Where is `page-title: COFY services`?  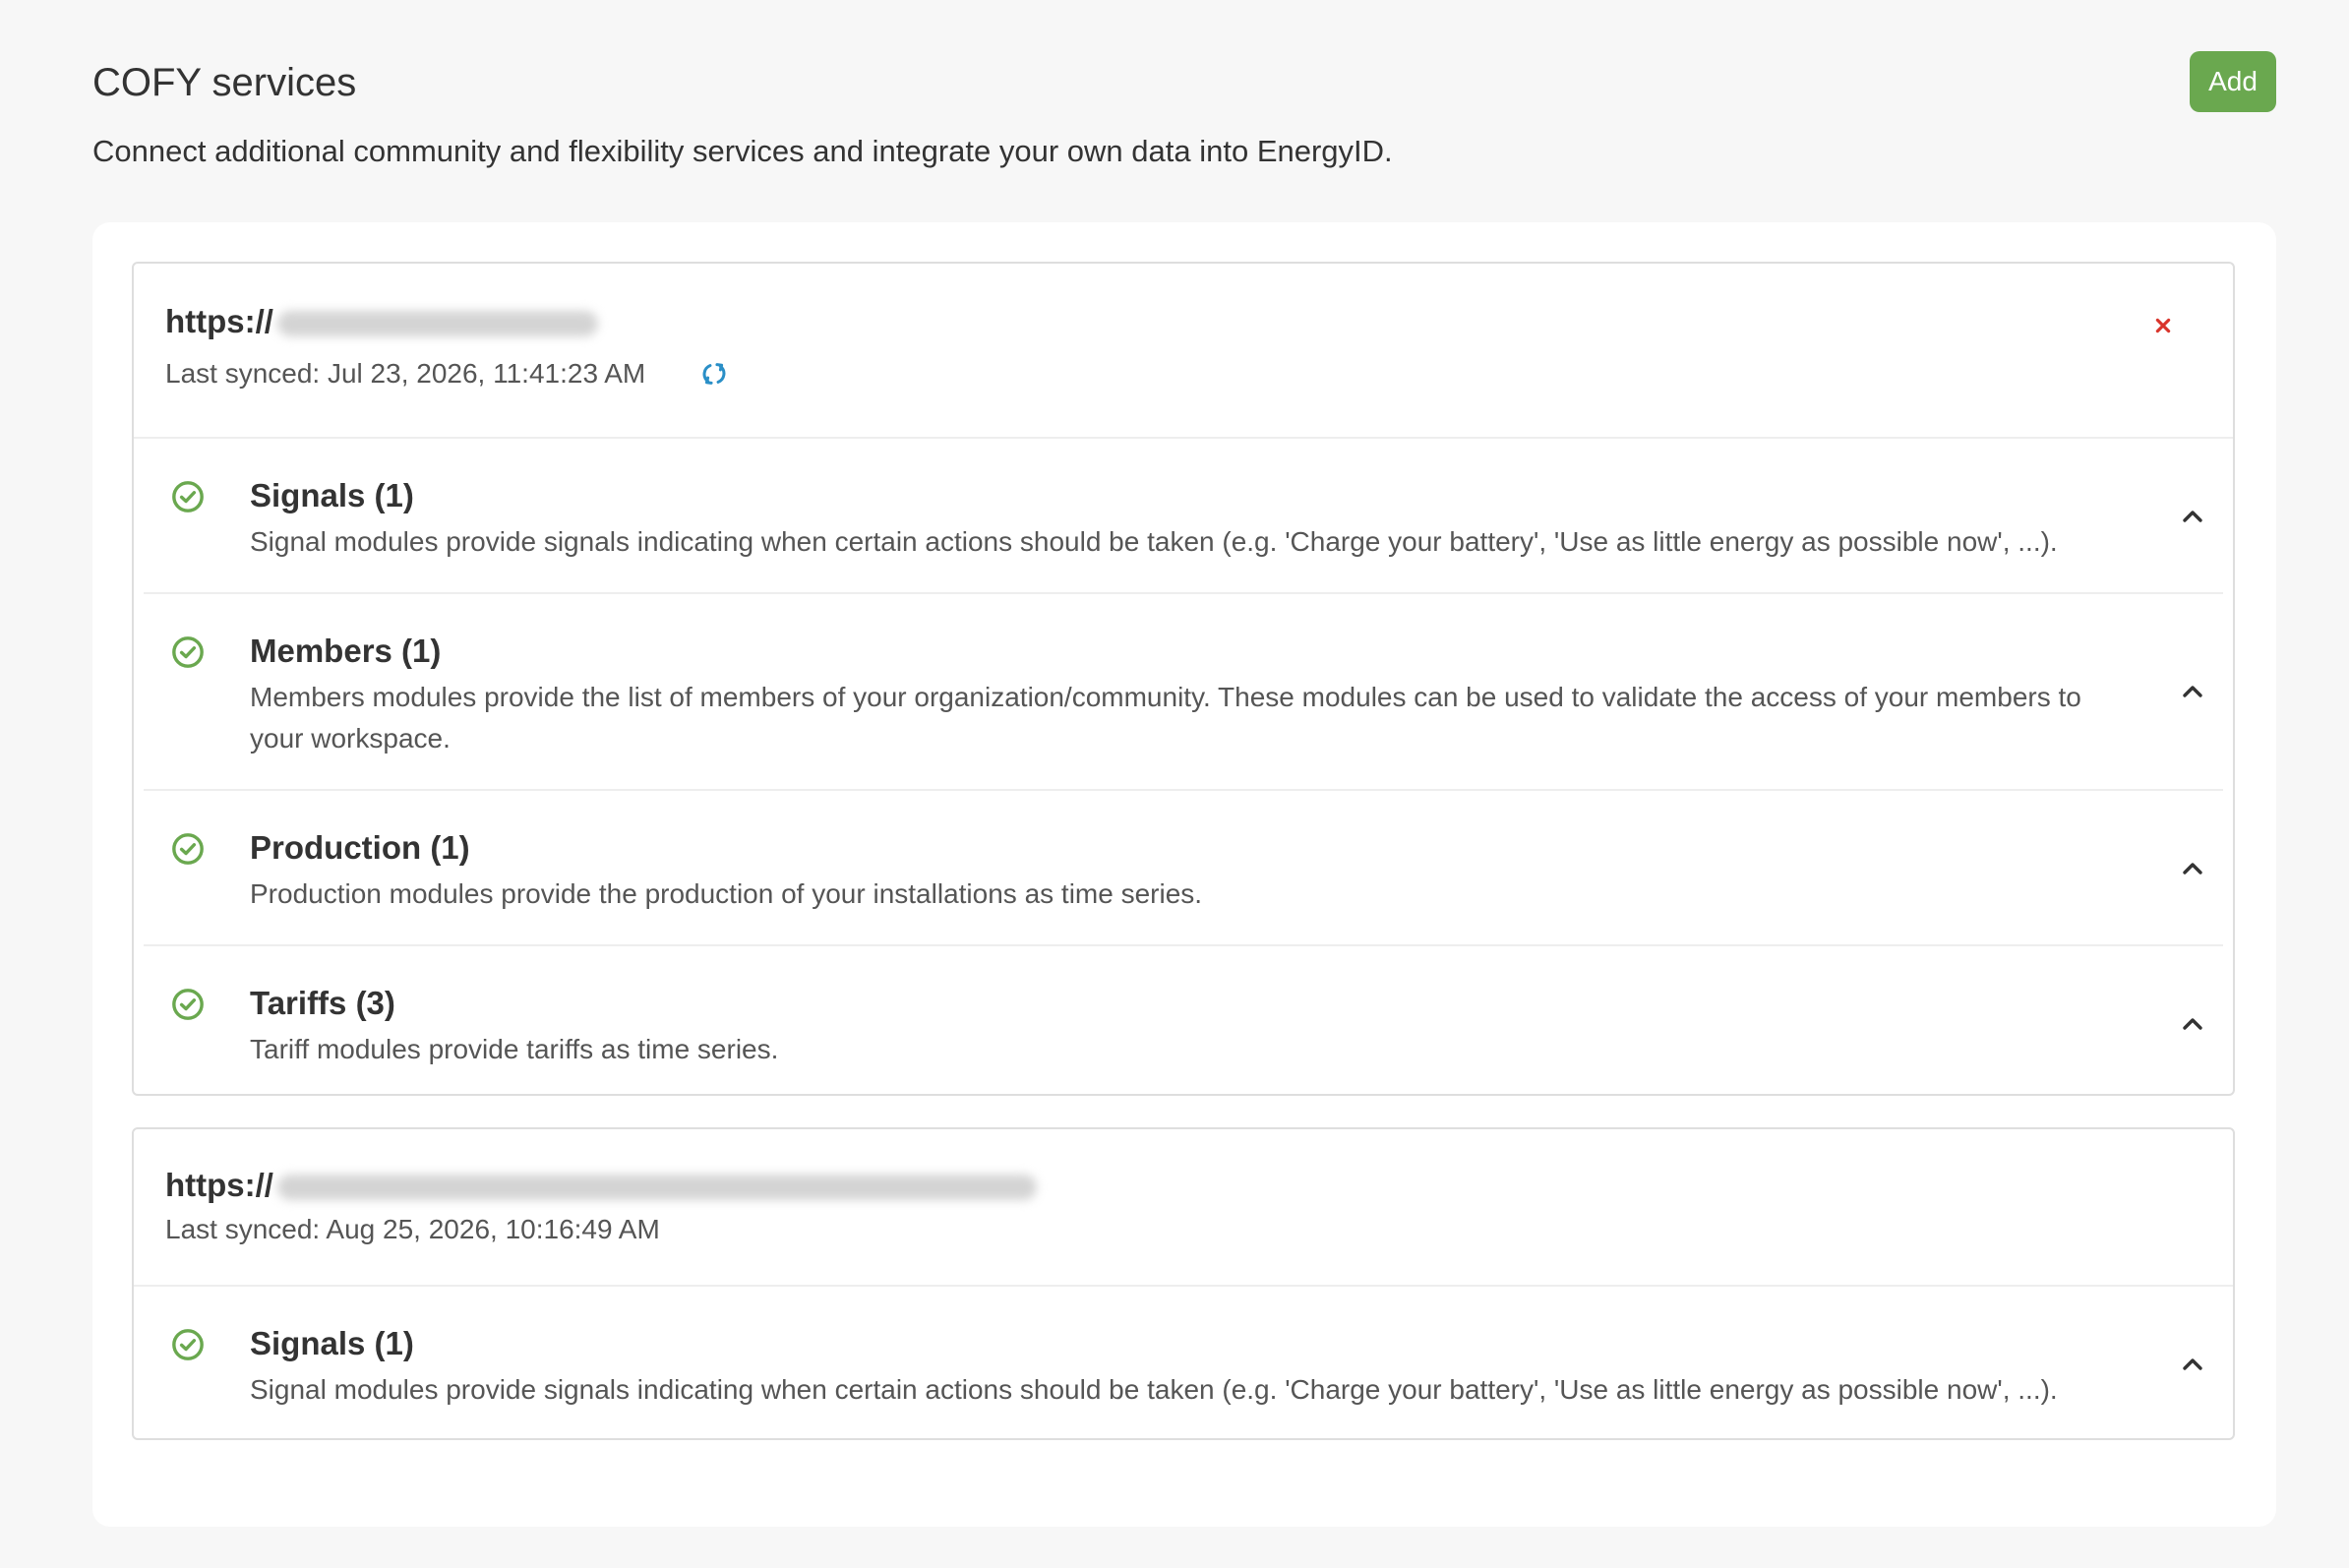
page-title: COFY services is located at coordinates (224, 82).